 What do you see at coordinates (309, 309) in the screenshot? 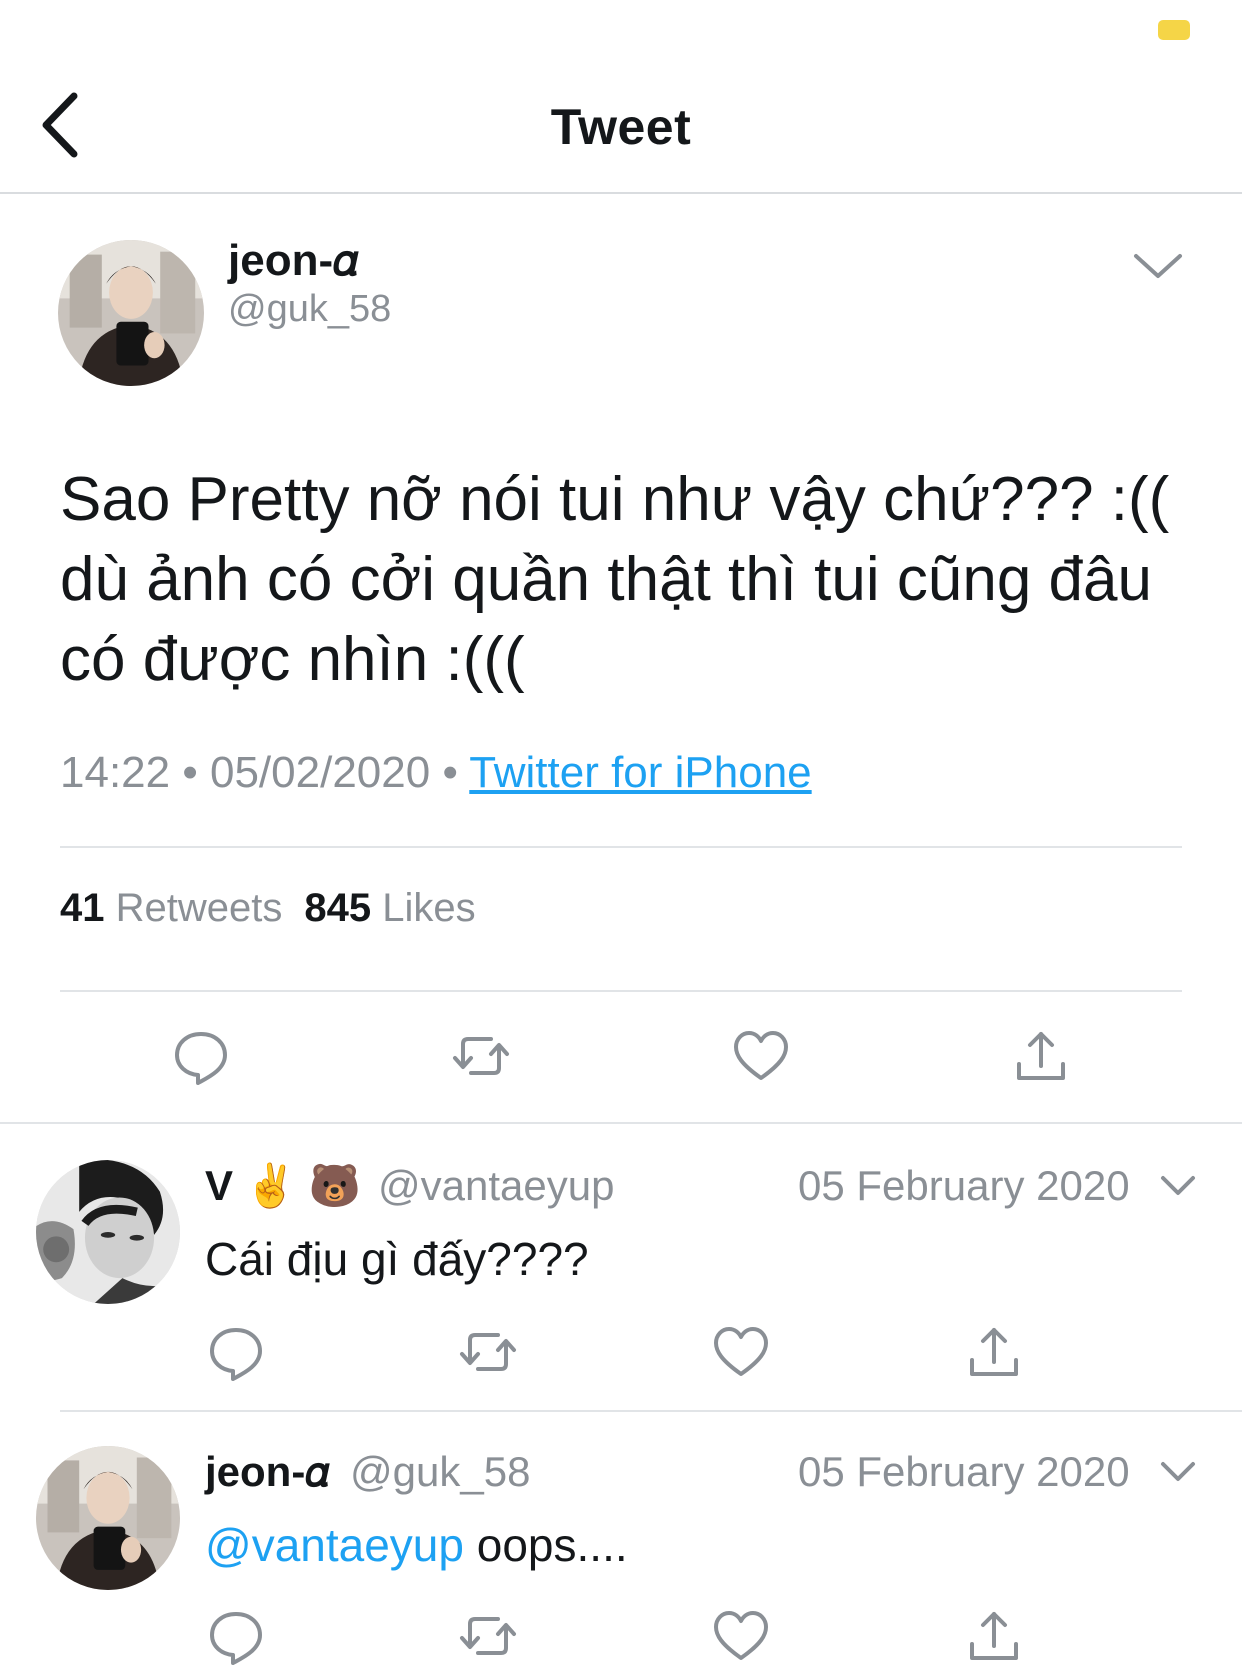
I see `author-handle: @guk_58` at bounding box center [309, 309].